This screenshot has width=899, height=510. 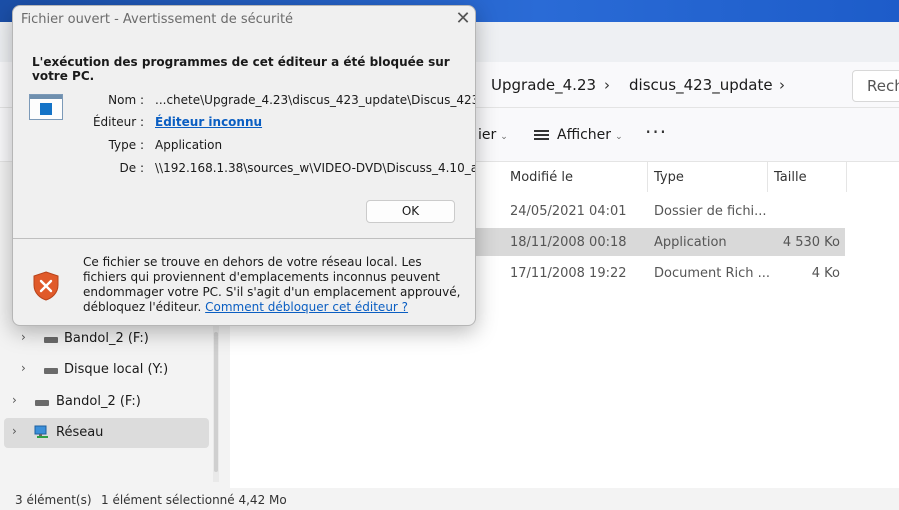 I want to click on publisher-link: Éditeur inconnu, so click(x=208, y=122).